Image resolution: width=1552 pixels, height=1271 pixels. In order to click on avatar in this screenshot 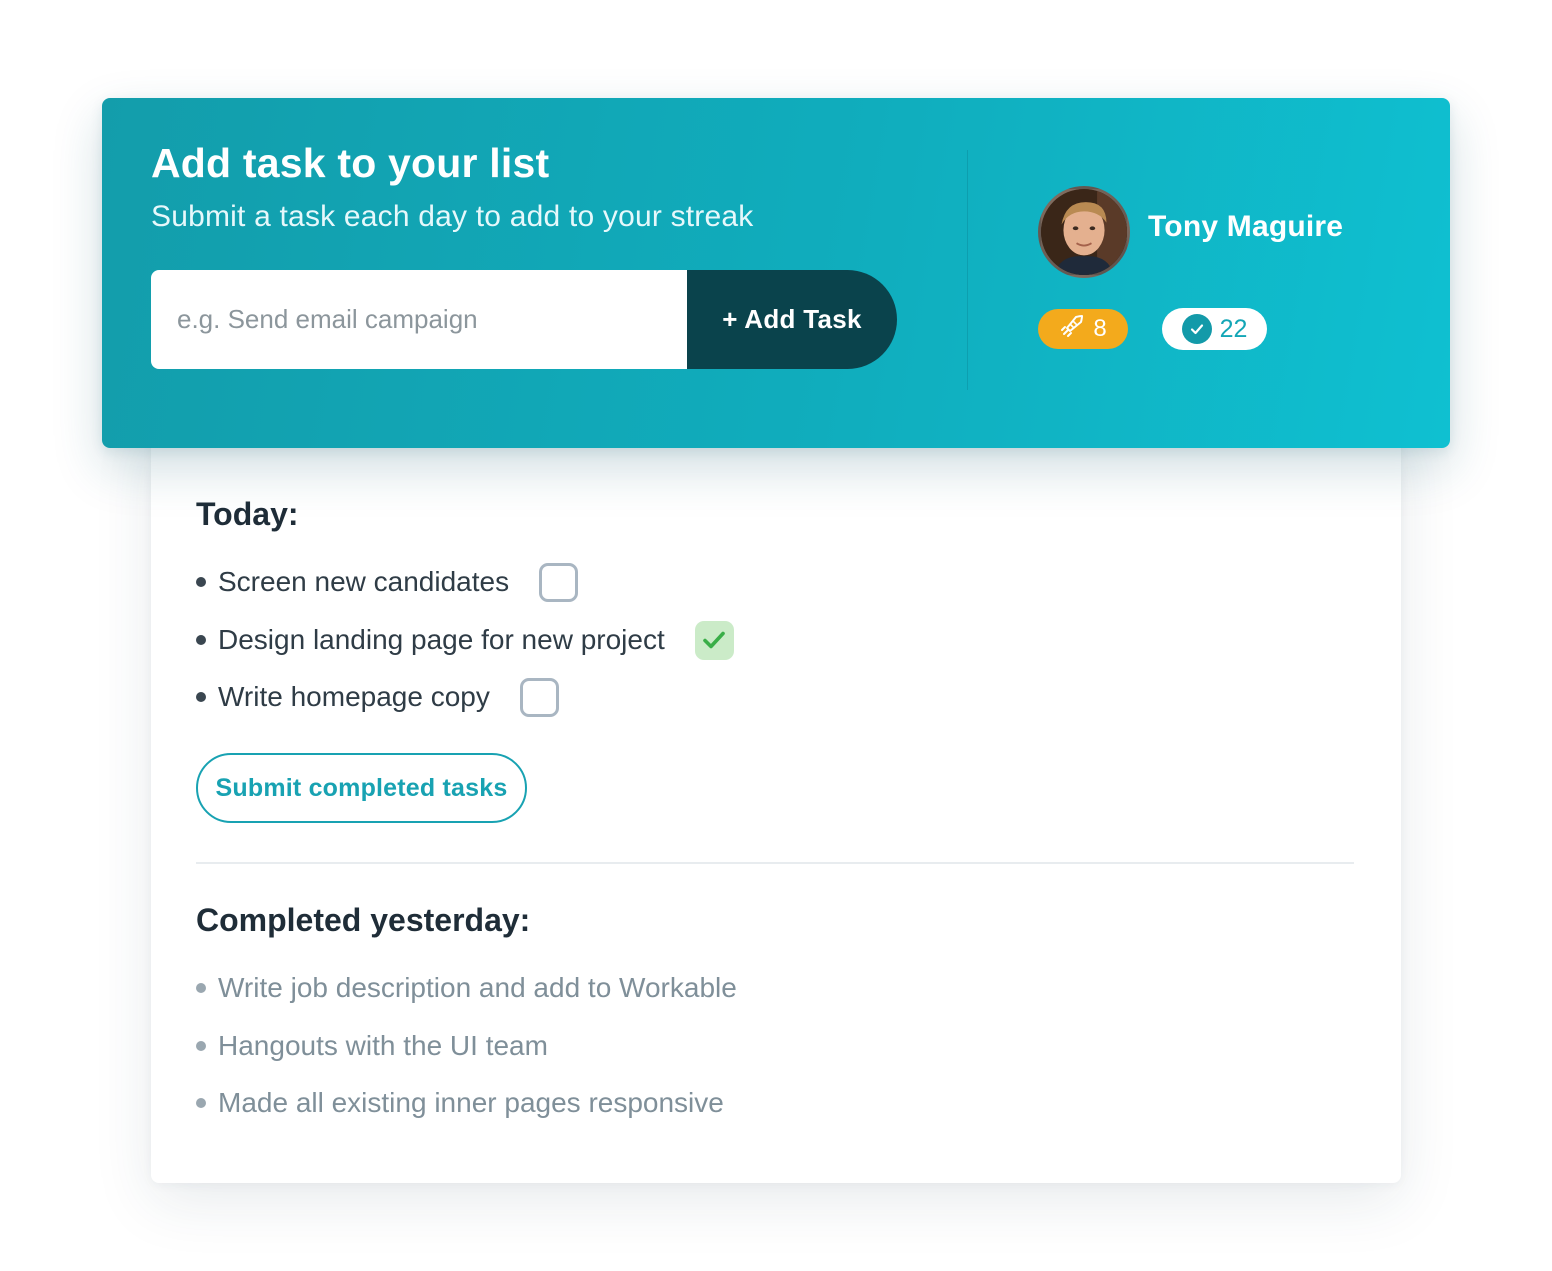, I will do `click(1084, 232)`.